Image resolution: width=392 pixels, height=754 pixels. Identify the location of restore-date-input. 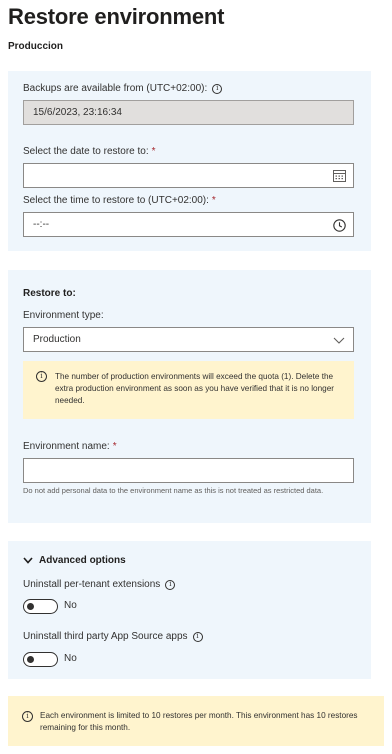
(188, 175).